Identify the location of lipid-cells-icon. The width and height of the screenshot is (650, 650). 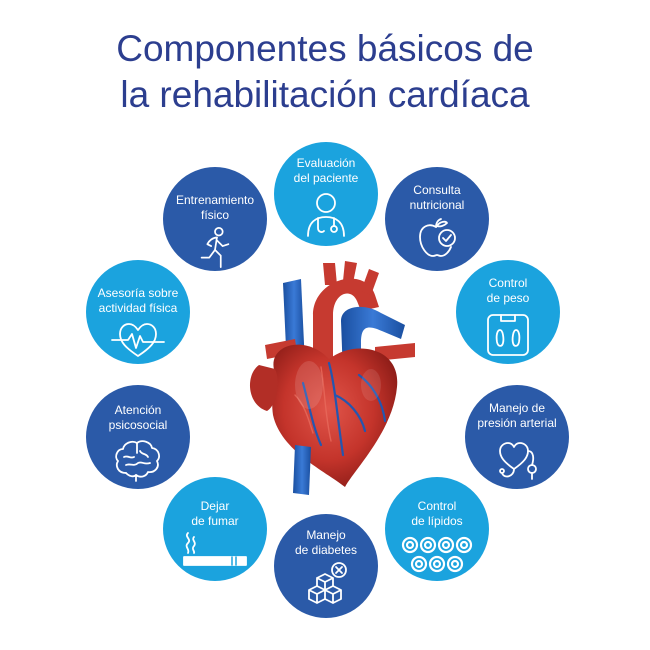
(437, 554).